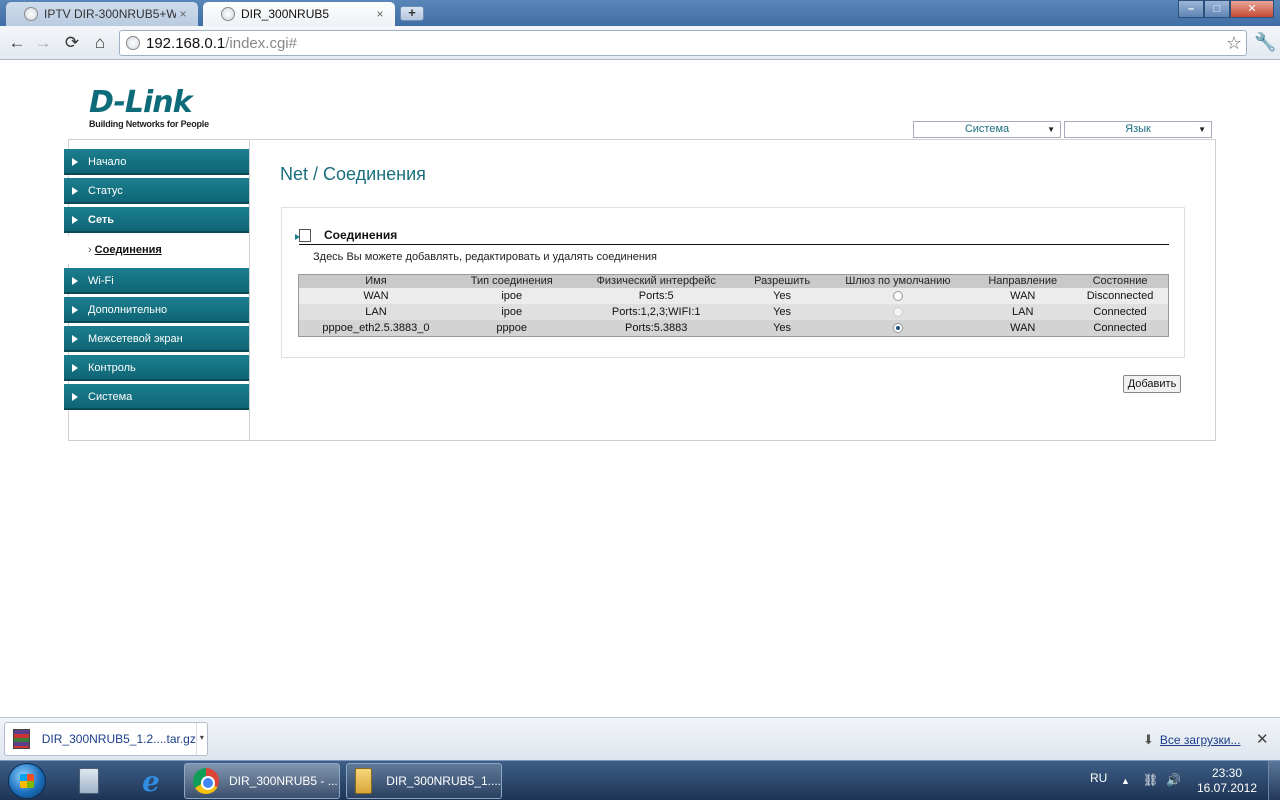  Describe the element at coordinates (128, 250) in the screenshot. I see `sidebar-subitem-label: Соединения` at that location.